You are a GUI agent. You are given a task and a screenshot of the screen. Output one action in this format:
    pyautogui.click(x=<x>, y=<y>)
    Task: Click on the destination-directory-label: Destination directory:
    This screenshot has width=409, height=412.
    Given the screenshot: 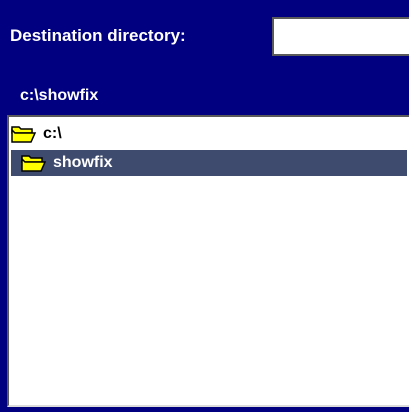 What is the action you would take?
    pyautogui.click(x=98, y=35)
    